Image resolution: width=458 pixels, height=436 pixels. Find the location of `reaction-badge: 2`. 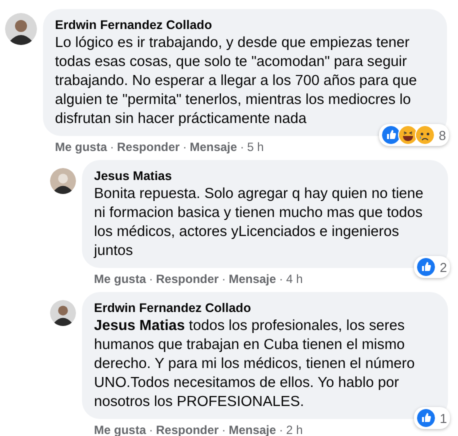

reaction-badge: 2 is located at coordinates (432, 267).